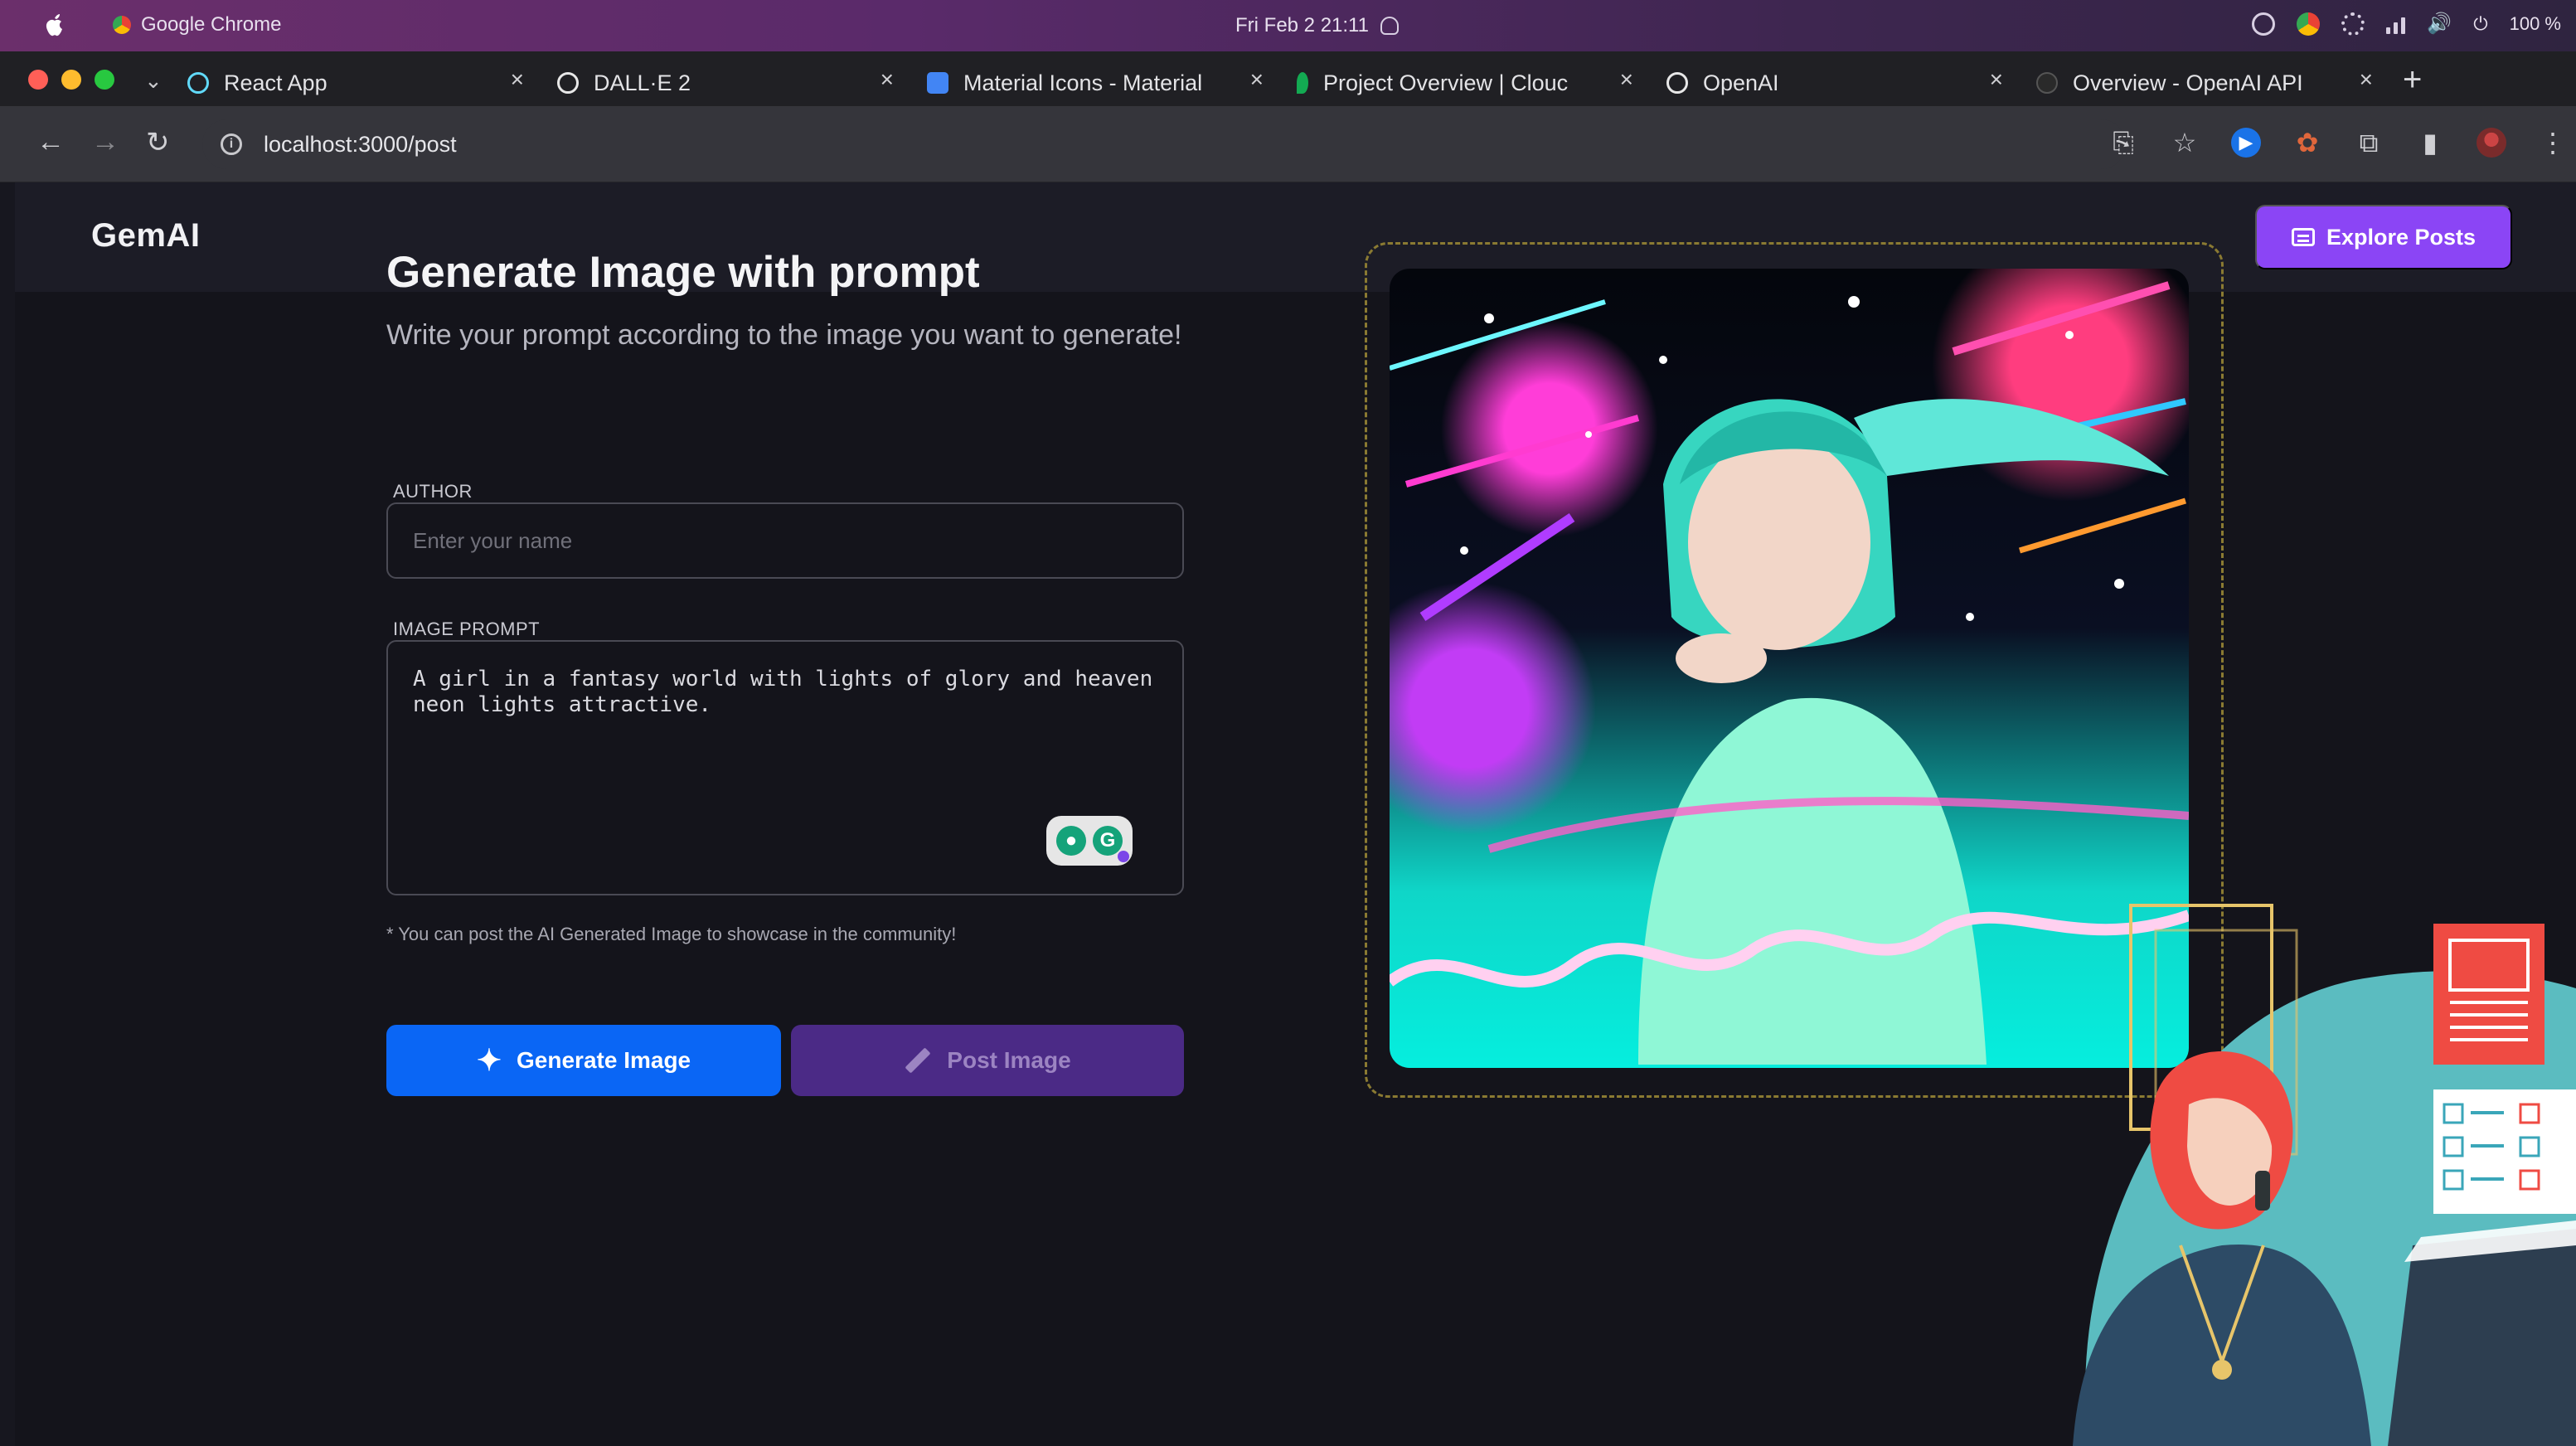 The height and width of the screenshot is (1446, 2576). I want to click on tab-title: Project Overview | Clouc, so click(1446, 82).